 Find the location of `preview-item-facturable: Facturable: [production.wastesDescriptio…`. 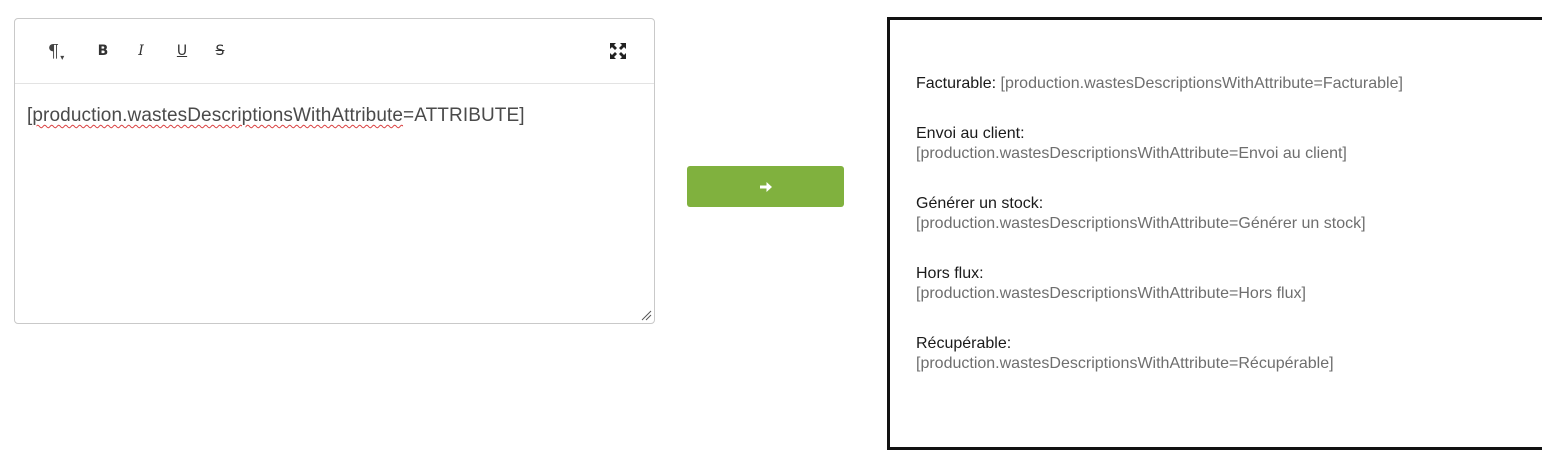

preview-item-facturable: Facturable: [production.wastesDescriptio… is located at coordinates (1159, 84).